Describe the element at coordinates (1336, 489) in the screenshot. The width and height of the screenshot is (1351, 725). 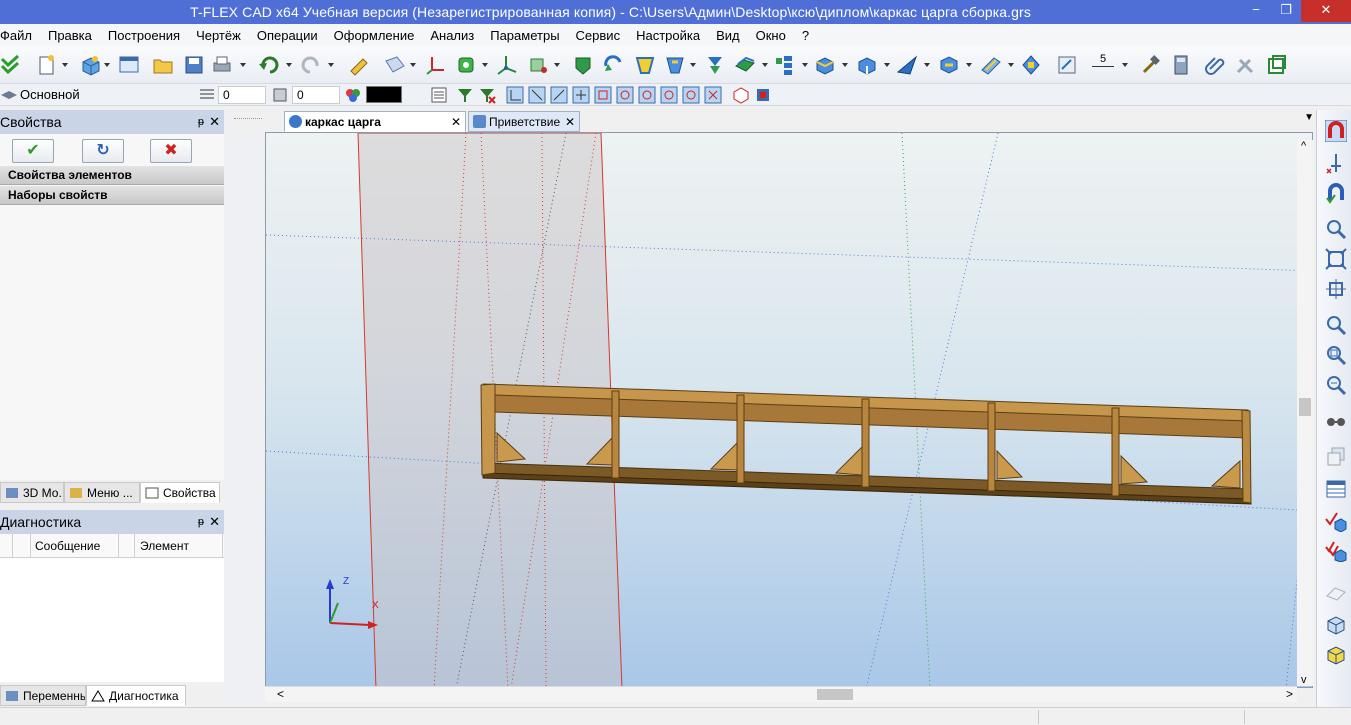
I see `table-view-icon` at that location.